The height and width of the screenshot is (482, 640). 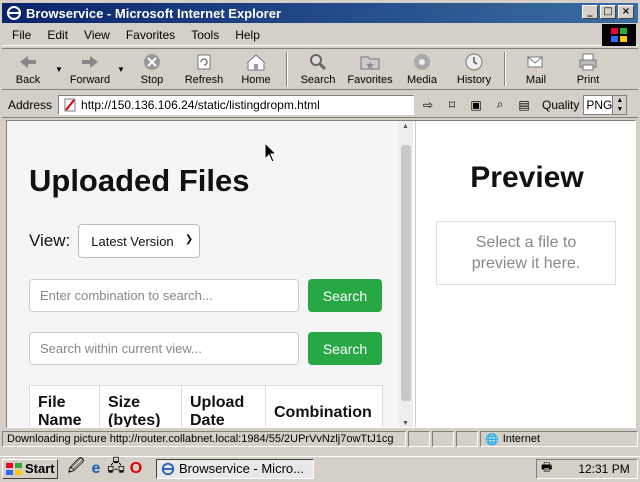 I want to click on search-icon, so click(x=318, y=62).